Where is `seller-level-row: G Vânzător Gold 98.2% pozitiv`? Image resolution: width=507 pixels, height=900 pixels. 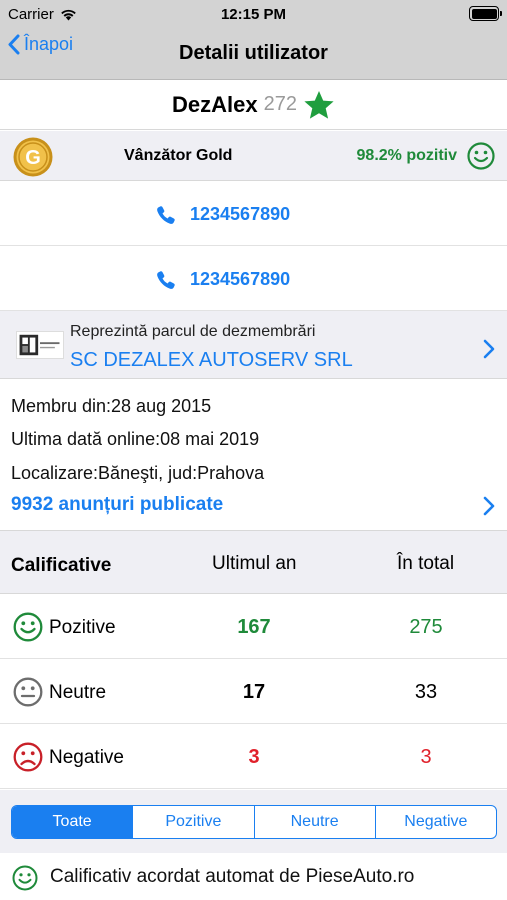
seller-level-row: G Vânzător Gold 98.2% pozitiv is located at coordinates (253, 156).